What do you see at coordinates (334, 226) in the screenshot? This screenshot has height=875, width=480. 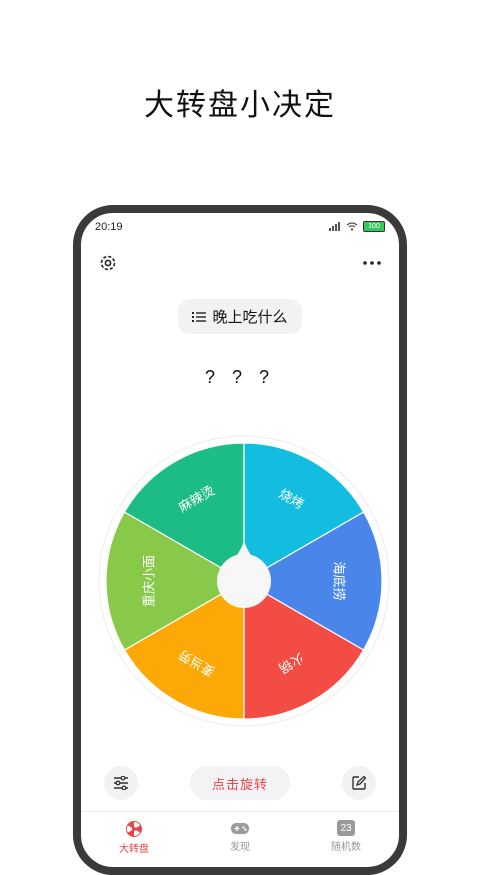 I see `signal-icon` at bounding box center [334, 226].